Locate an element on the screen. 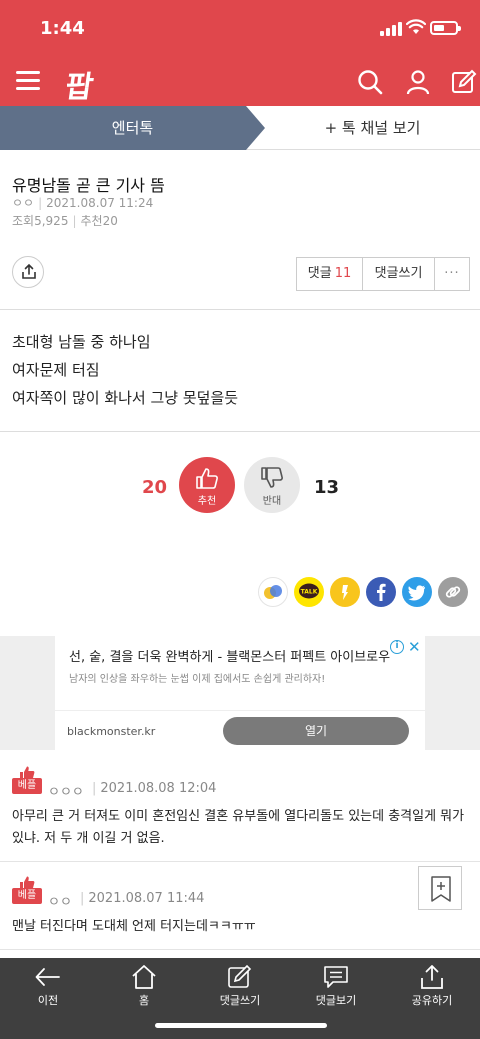  upvote-count: 20 is located at coordinates (155, 487).